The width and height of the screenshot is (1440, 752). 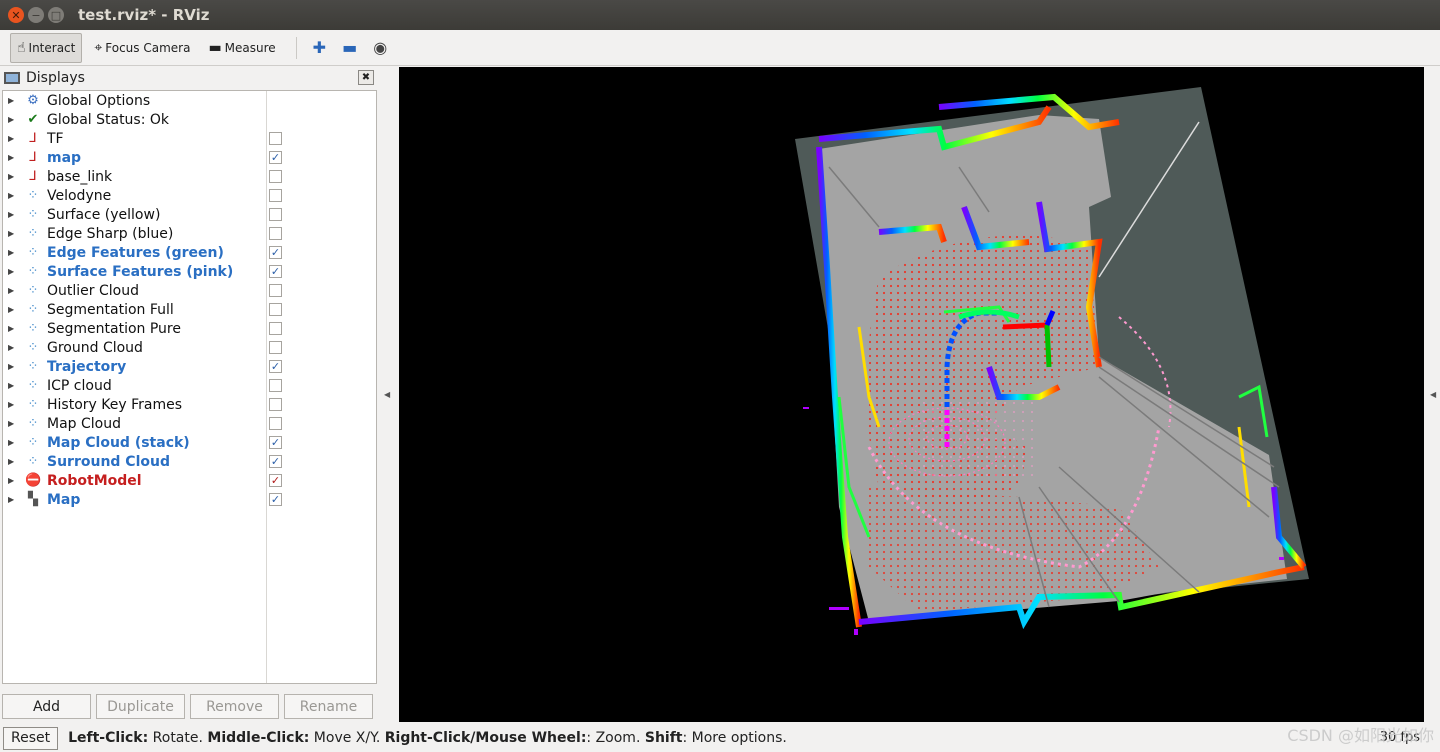 What do you see at coordinates (189, 271) in the screenshot?
I see `display-item-surface-features-pink: ▶ ⁘ Surface Features (pink) ✓` at bounding box center [189, 271].